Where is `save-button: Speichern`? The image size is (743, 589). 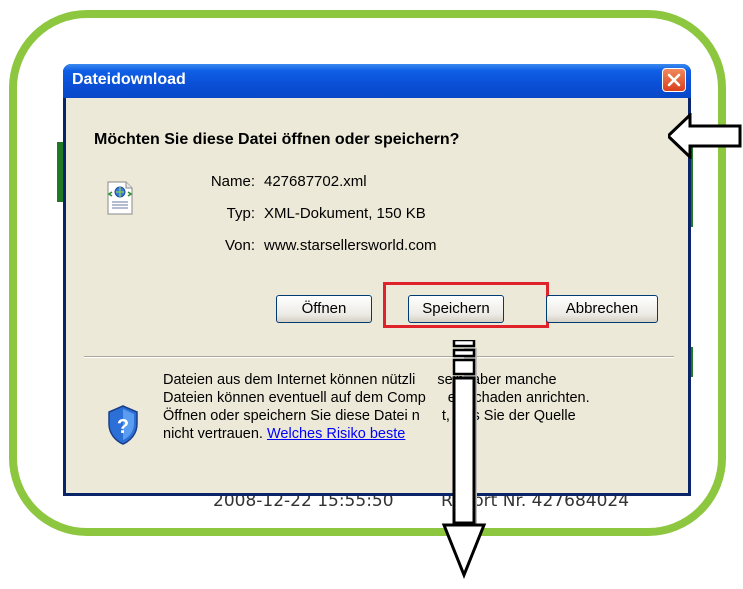
save-button: Speichern is located at coordinates (456, 309).